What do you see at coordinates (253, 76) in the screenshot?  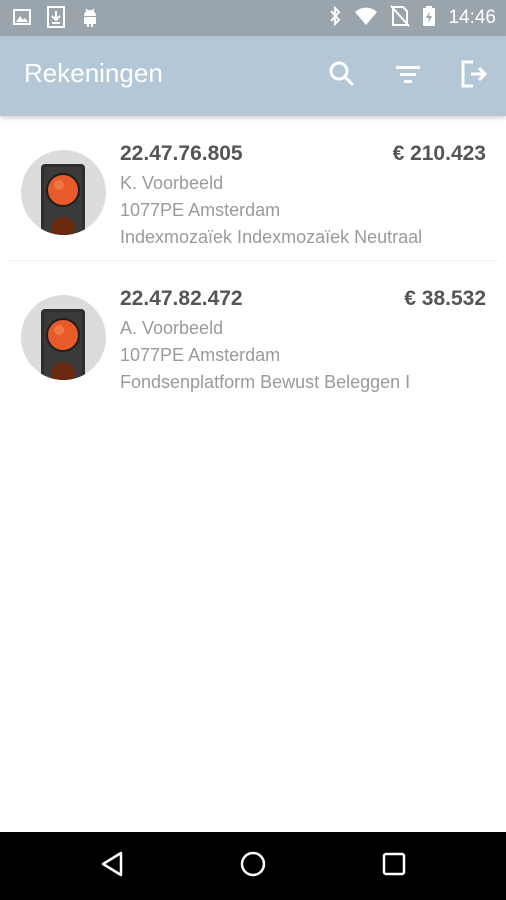 I see `app-bar: Rekeningen` at bounding box center [253, 76].